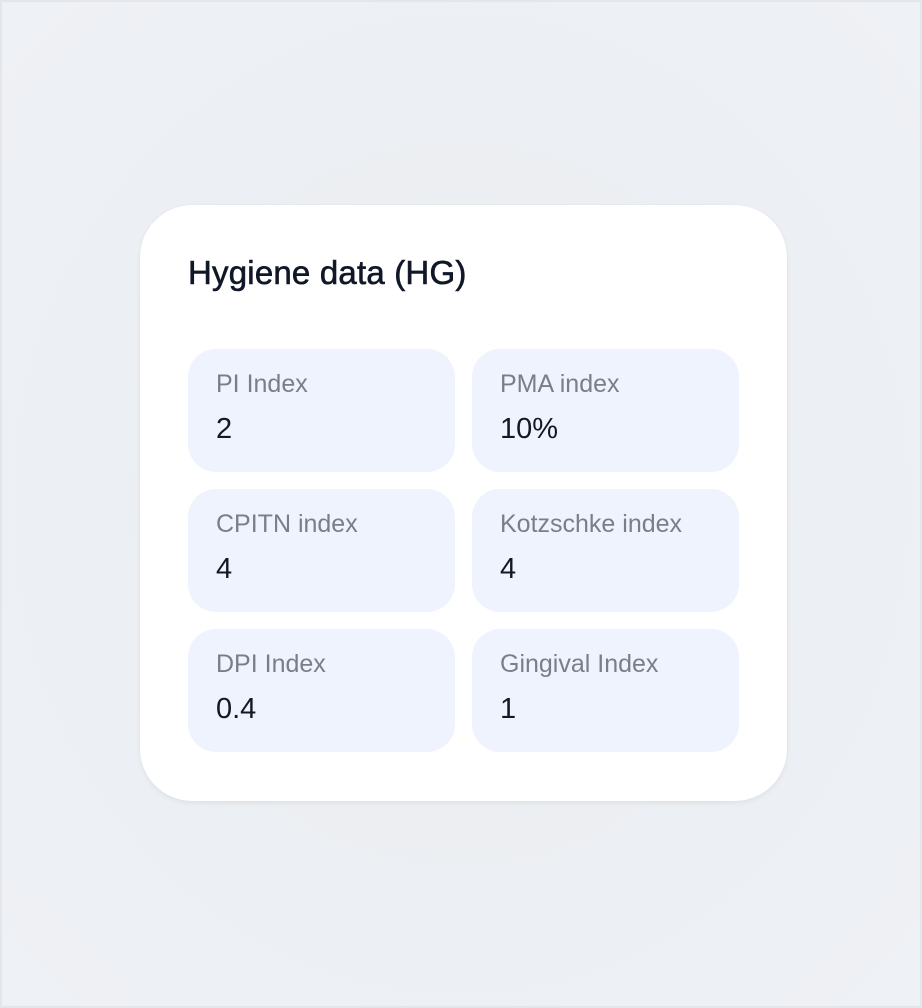 This screenshot has height=1008, width=922. What do you see at coordinates (508, 709) in the screenshot?
I see `metric-value: 1` at bounding box center [508, 709].